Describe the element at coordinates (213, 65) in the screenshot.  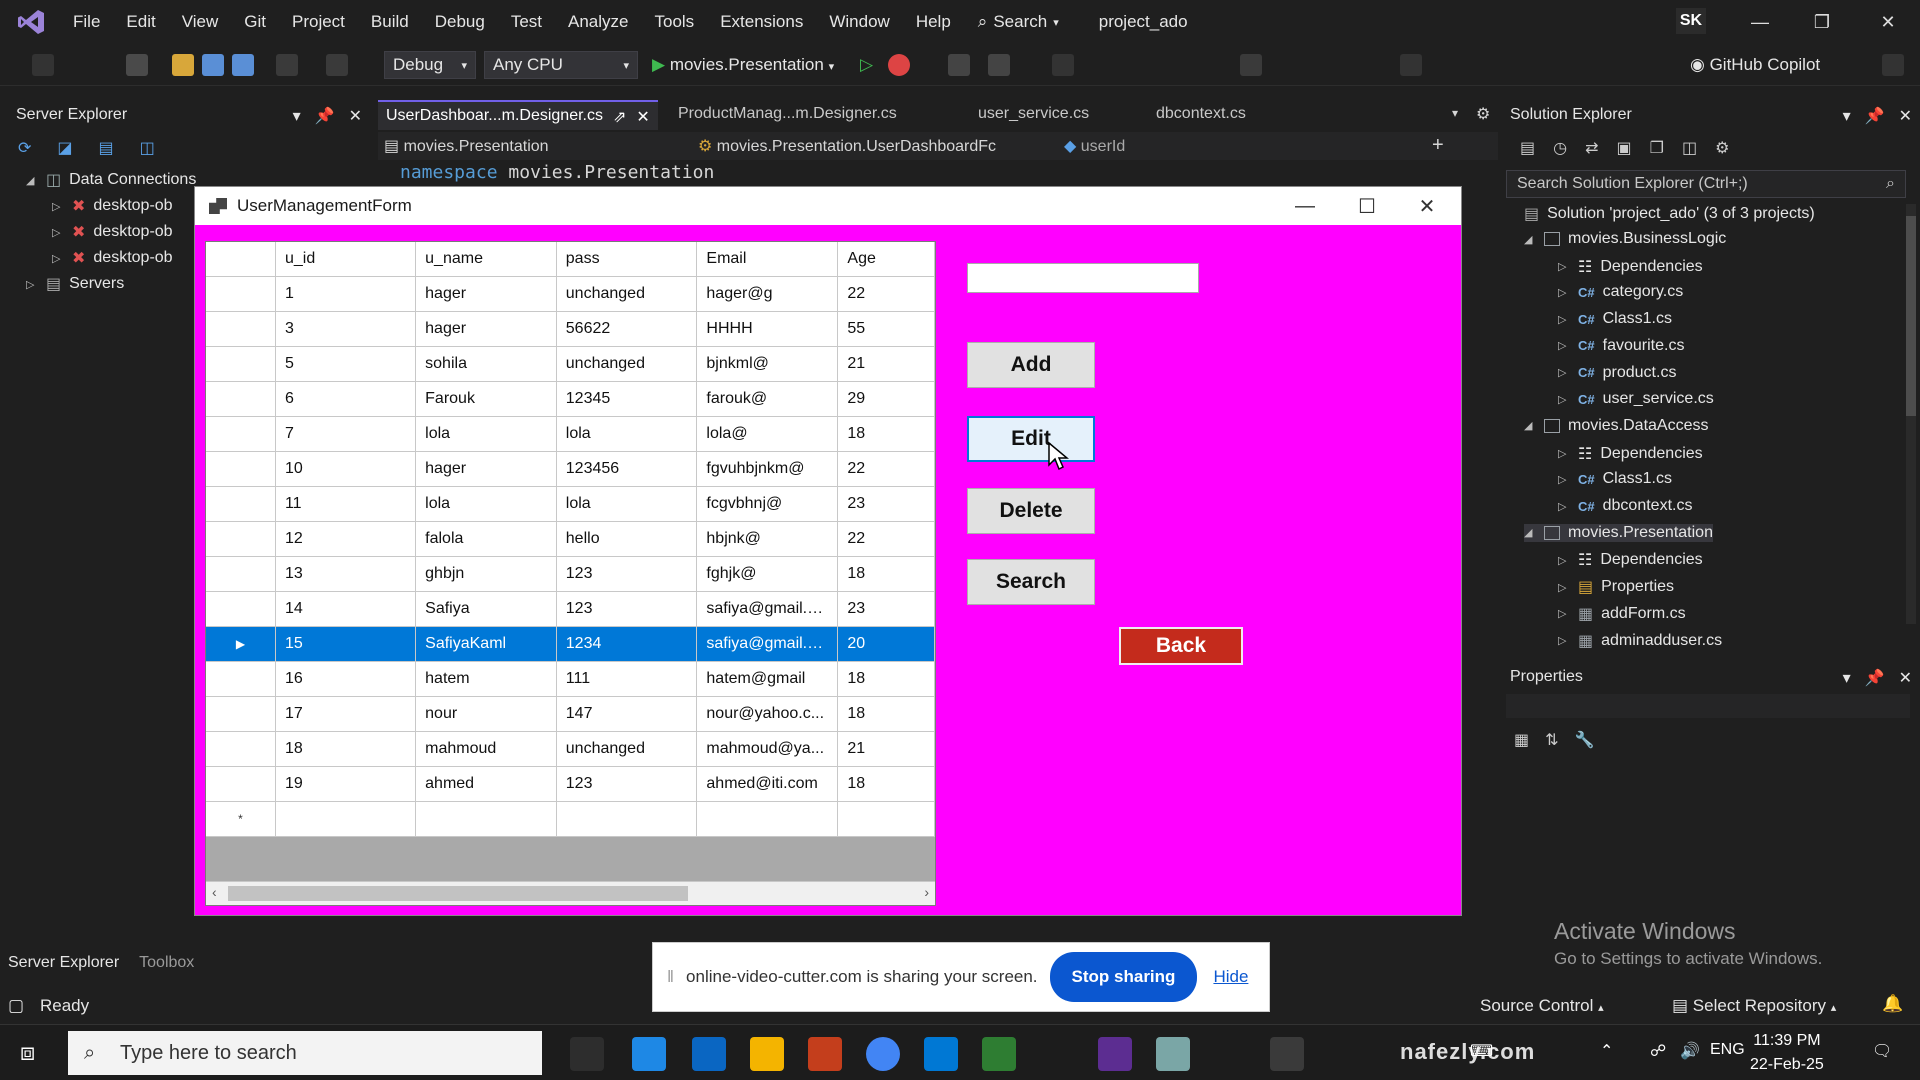
I see `save-icon` at that location.